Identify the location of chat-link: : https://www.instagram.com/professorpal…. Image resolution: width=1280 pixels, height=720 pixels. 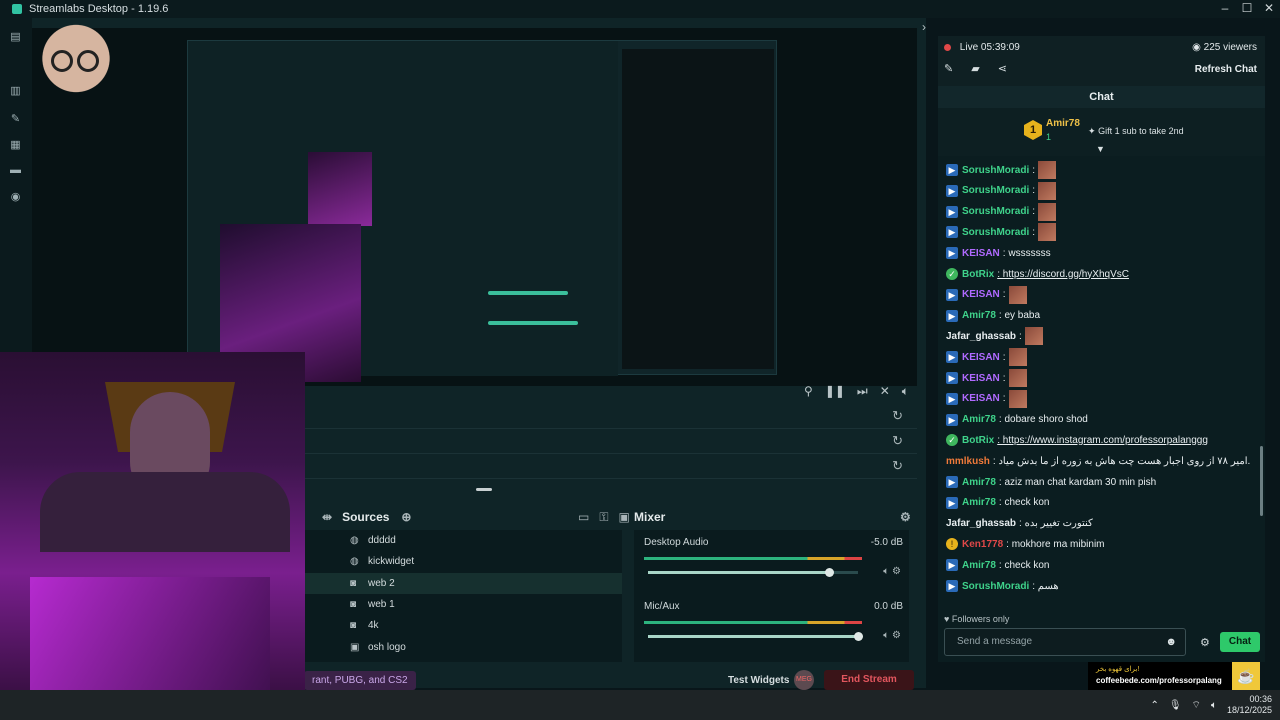
(1102, 440).